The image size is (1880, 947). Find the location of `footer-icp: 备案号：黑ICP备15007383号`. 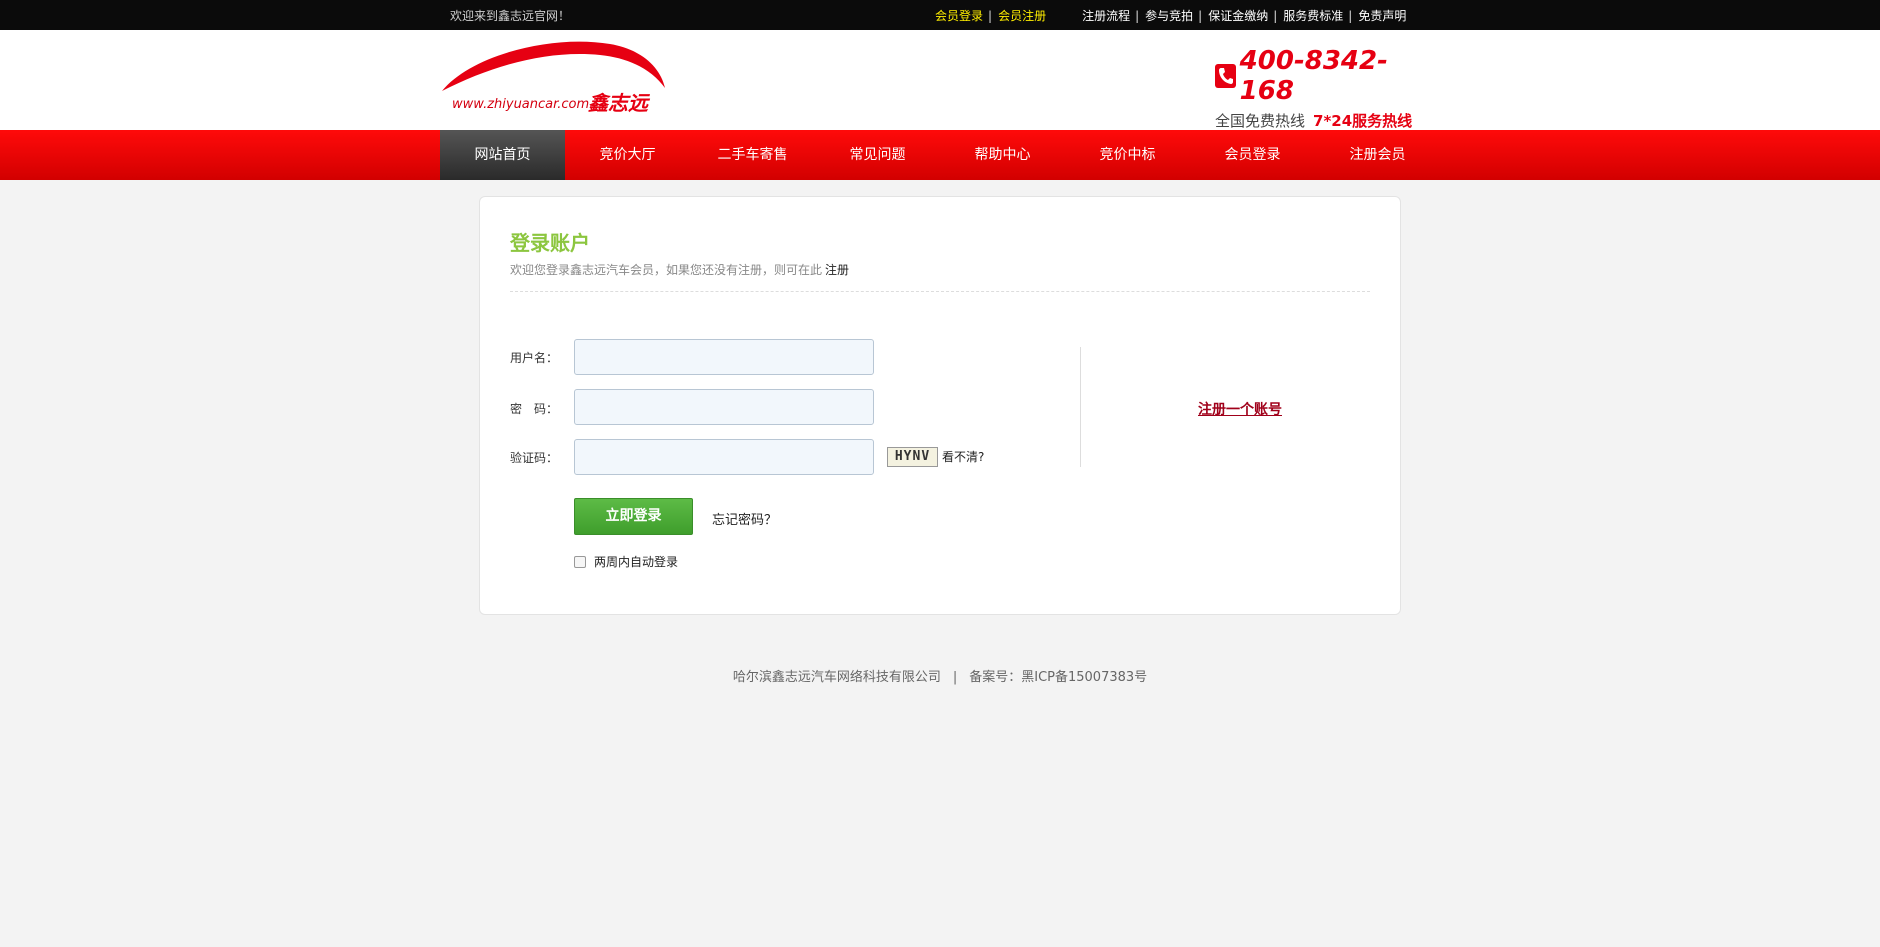

footer-icp: 备案号：黑ICP备15007383号 is located at coordinates (1058, 677).